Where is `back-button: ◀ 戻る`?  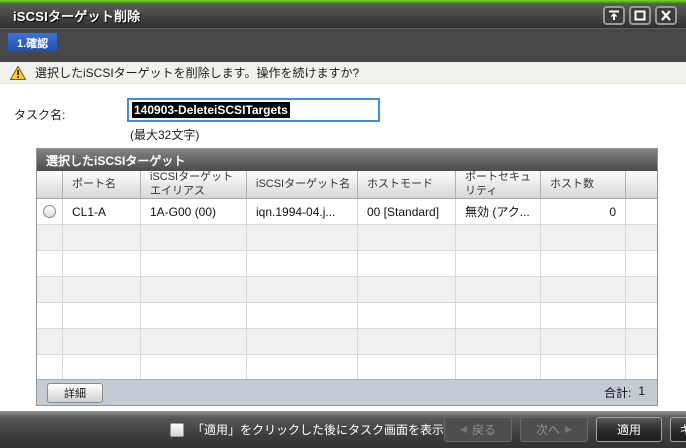 back-button: ◀ 戻る is located at coordinates (478, 429).